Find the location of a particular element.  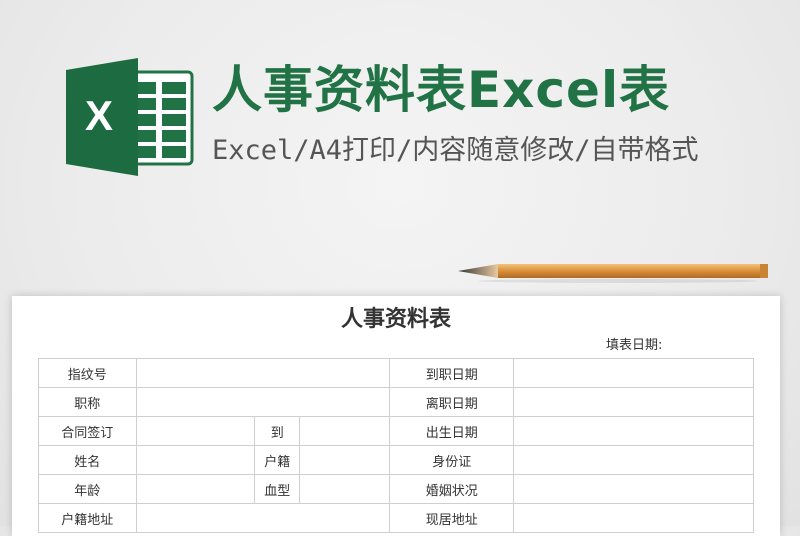

table-row: 指纹号 到职日期 is located at coordinates (396, 373).